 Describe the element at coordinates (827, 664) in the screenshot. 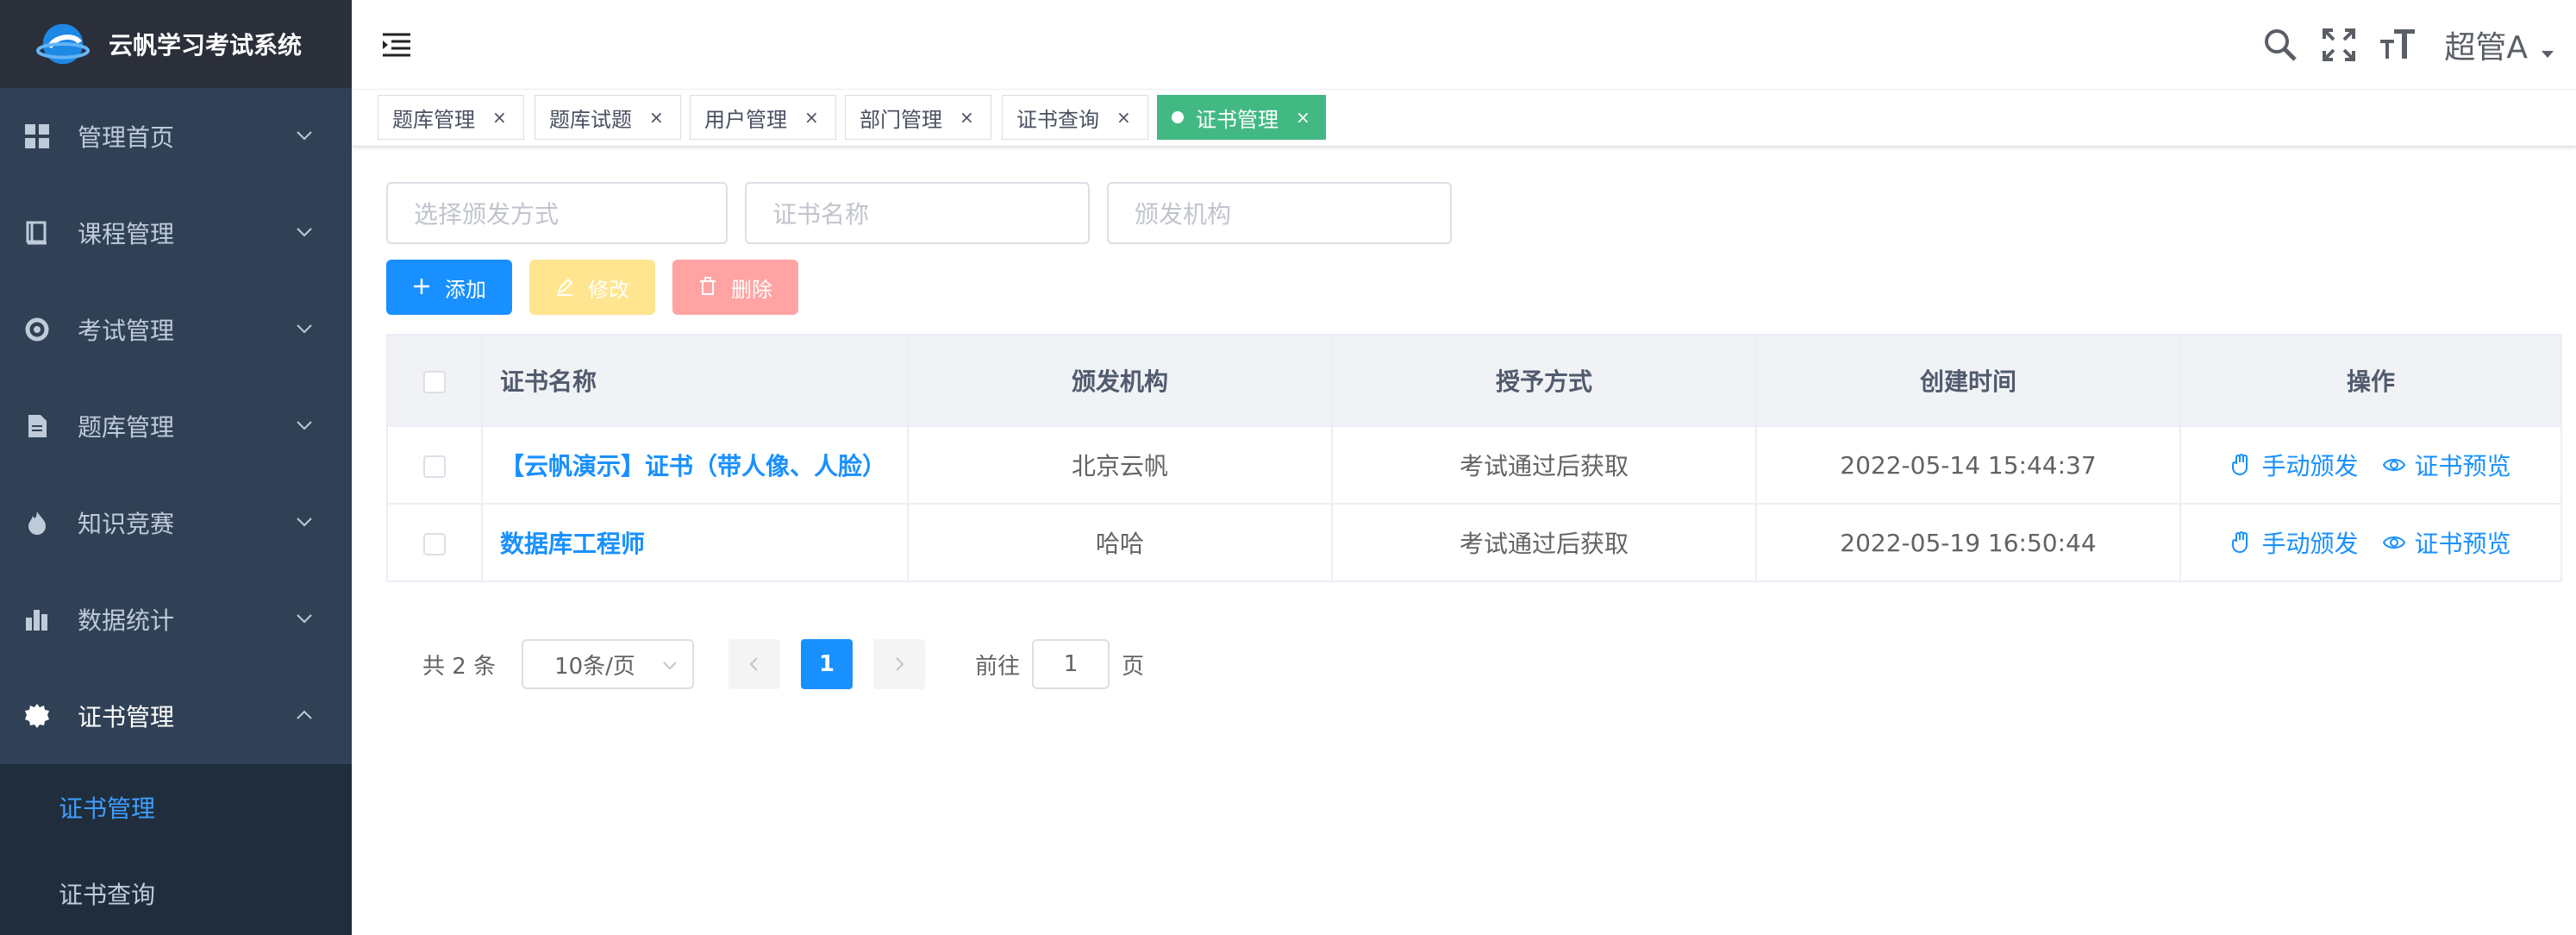

I see `page-number-current: 1` at that location.